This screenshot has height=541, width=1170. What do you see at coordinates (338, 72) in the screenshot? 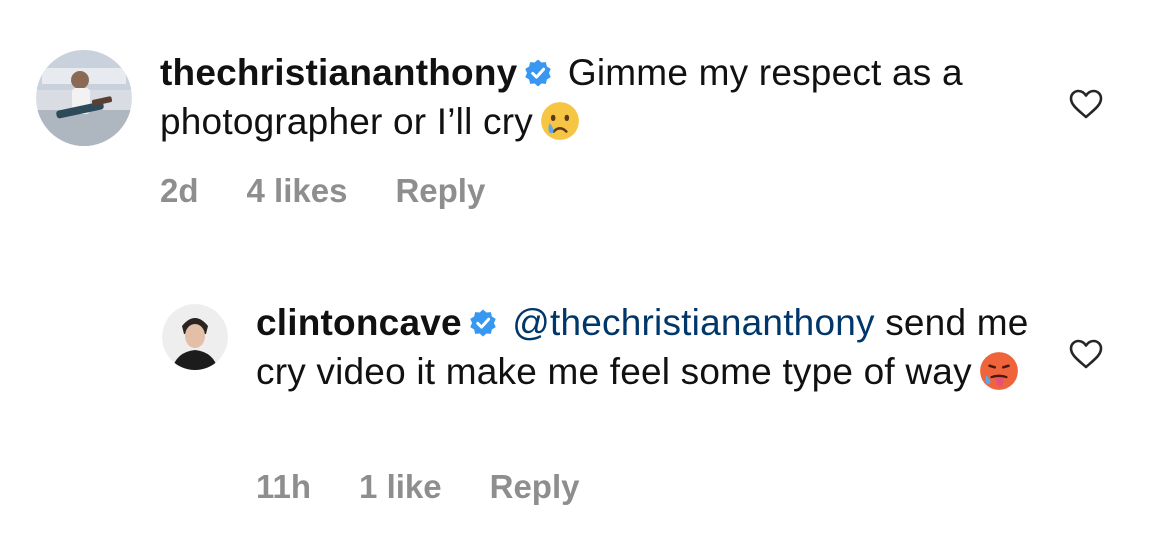
I see `username-link: thechristiananthony` at bounding box center [338, 72].